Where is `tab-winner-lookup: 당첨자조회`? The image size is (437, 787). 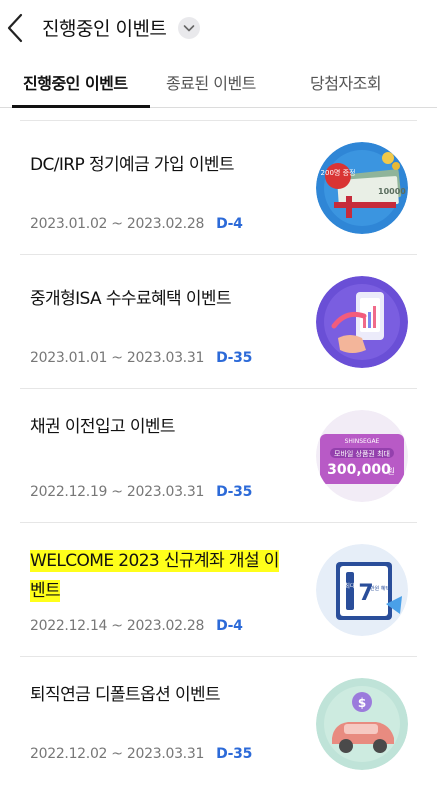 tab-winner-lookup: 당첨자조회 is located at coordinates (346, 82).